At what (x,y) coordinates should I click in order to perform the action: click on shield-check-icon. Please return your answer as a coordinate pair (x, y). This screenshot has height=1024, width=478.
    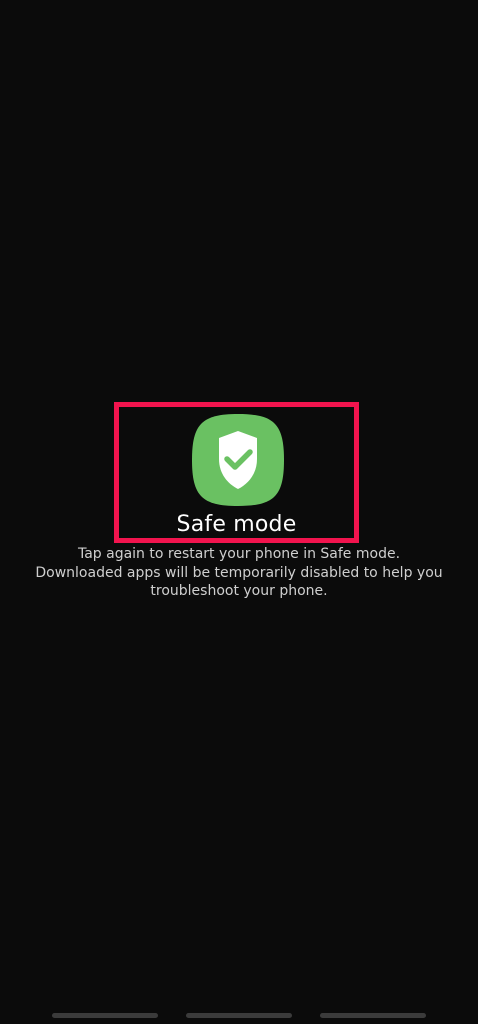
    Looking at the image, I should click on (238, 460).